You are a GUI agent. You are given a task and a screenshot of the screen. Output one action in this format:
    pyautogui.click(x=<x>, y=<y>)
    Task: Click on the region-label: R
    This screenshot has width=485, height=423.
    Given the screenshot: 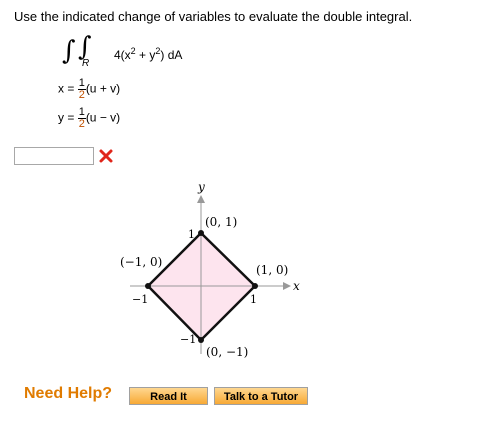 What is the action you would take?
    pyautogui.click(x=86, y=63)
    